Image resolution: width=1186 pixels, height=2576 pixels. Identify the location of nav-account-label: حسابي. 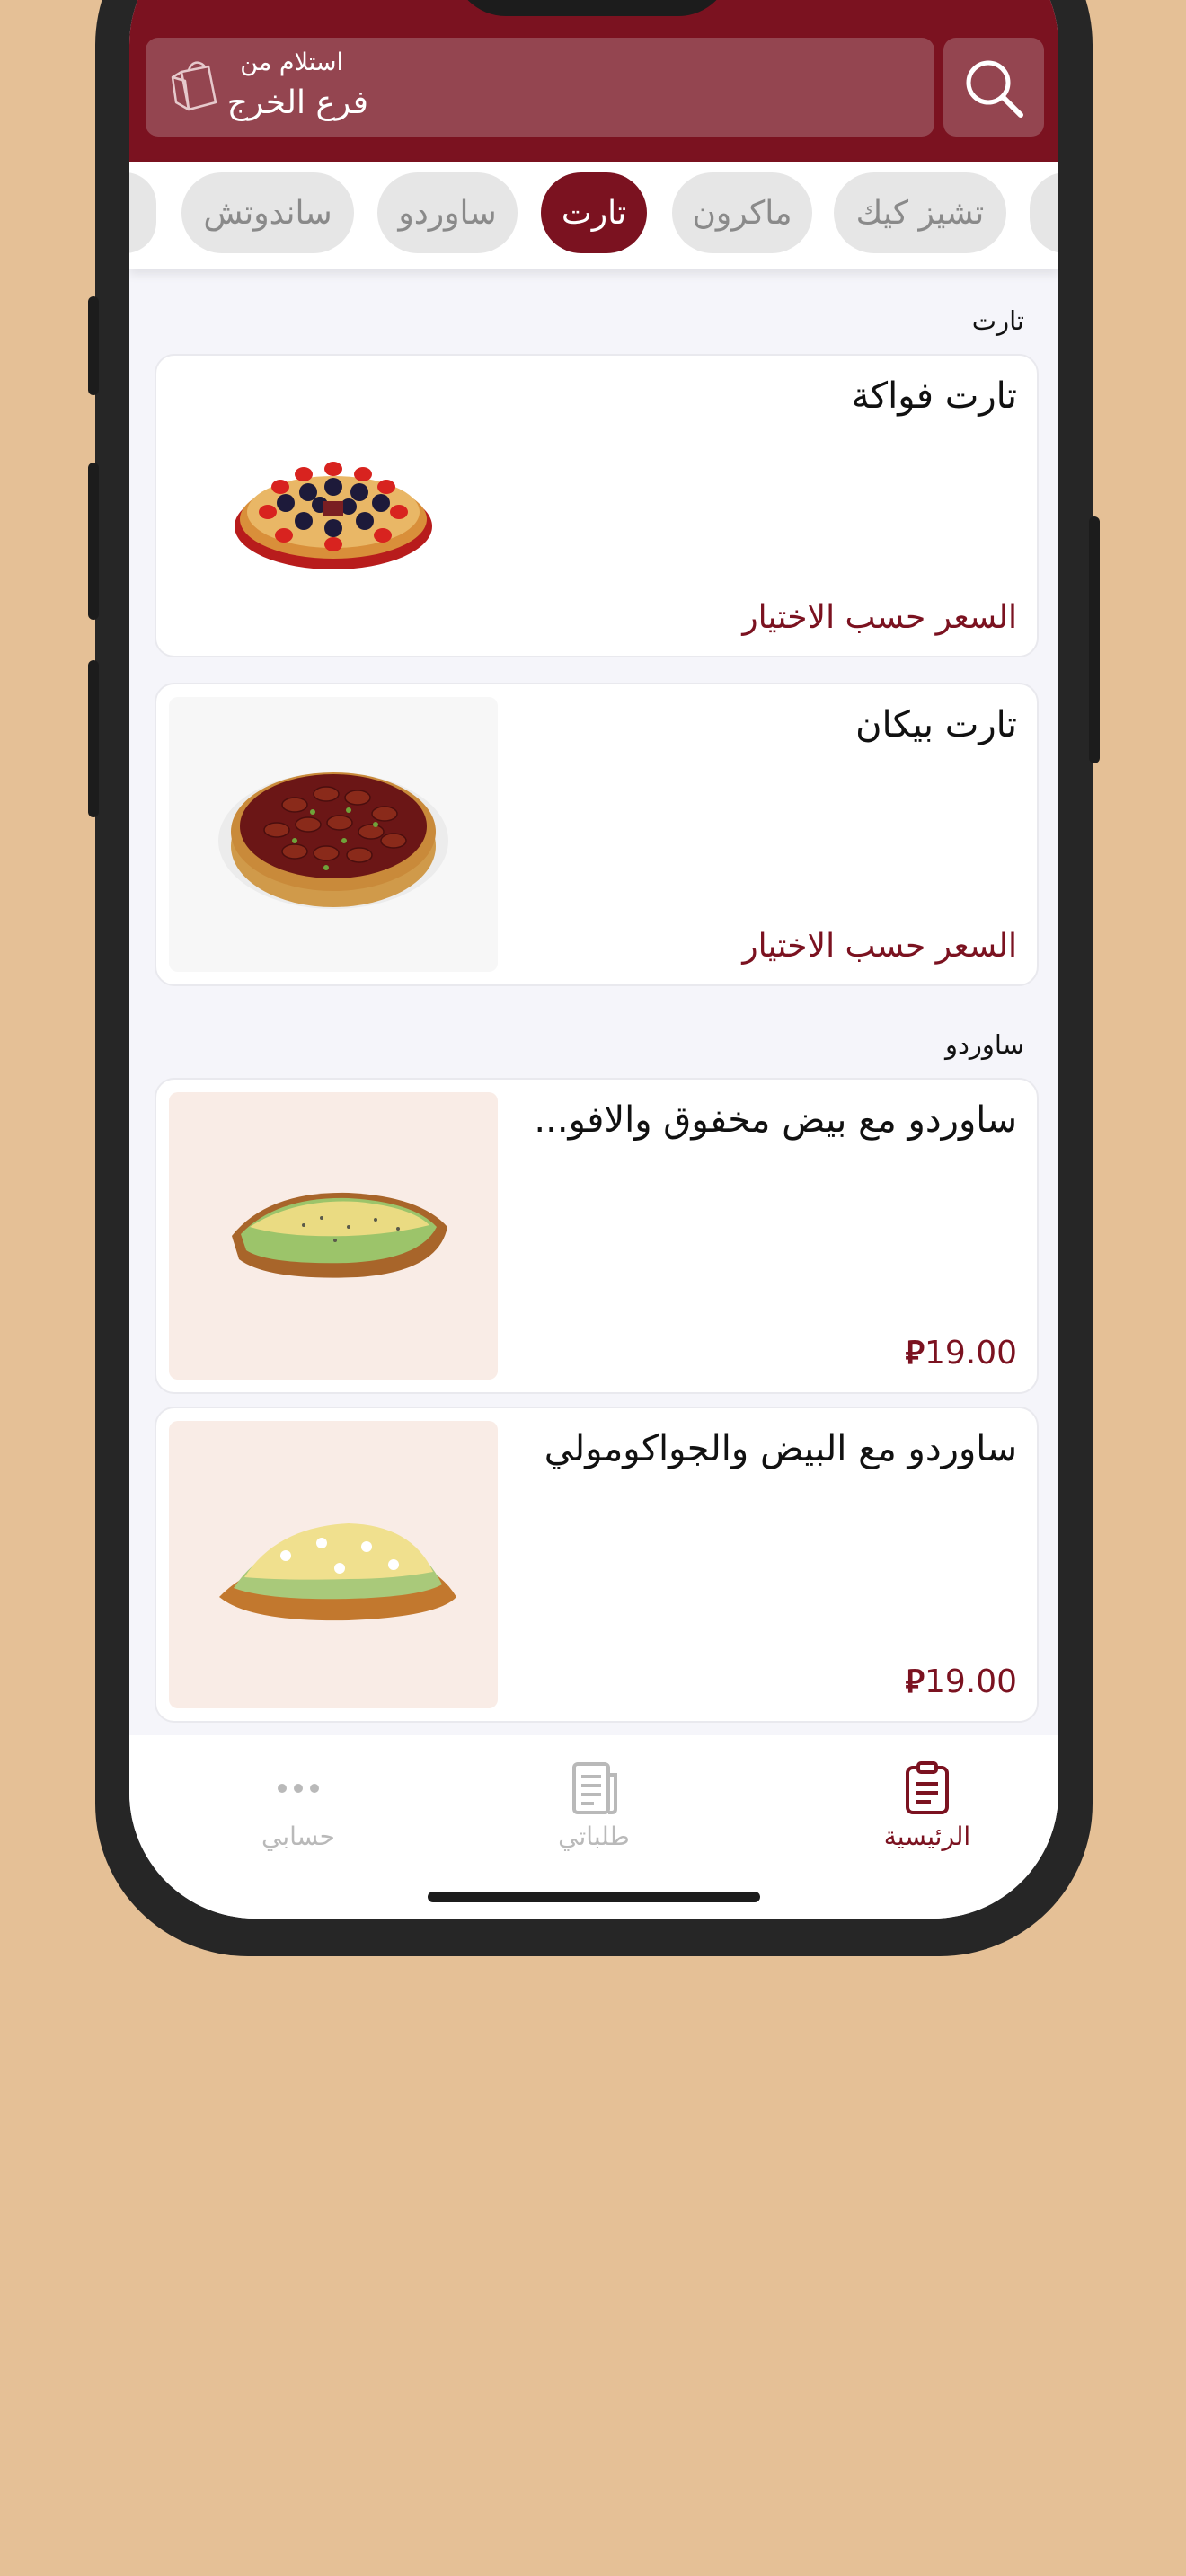
(298, 1836).